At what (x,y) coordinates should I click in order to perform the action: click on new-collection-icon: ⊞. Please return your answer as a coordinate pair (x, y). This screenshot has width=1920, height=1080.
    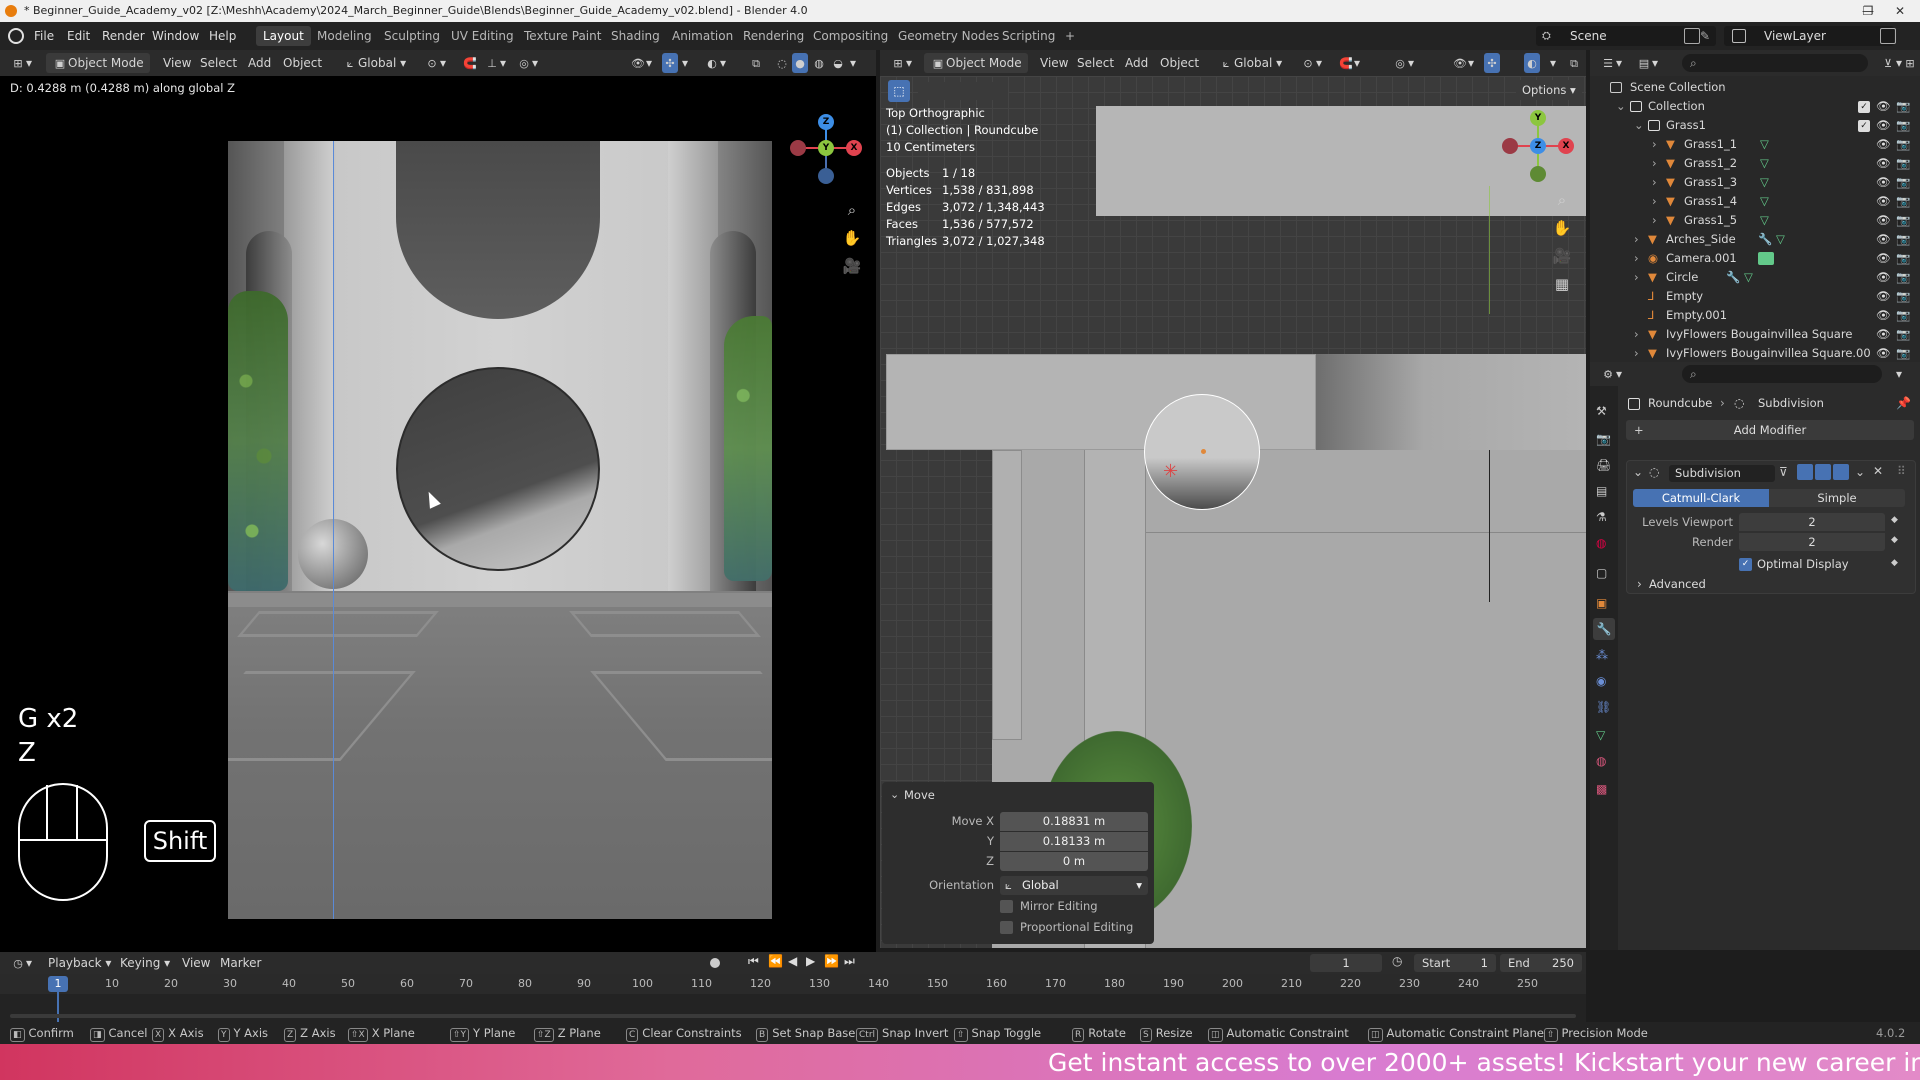
    Looking at the image, I should click on (1910, 63).